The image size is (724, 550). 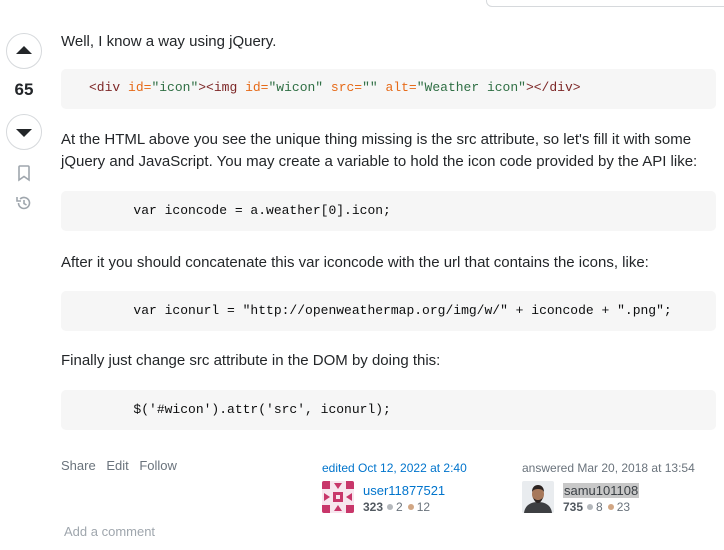 I want to click on follow-link: Follow, so click(x=158, y=465).